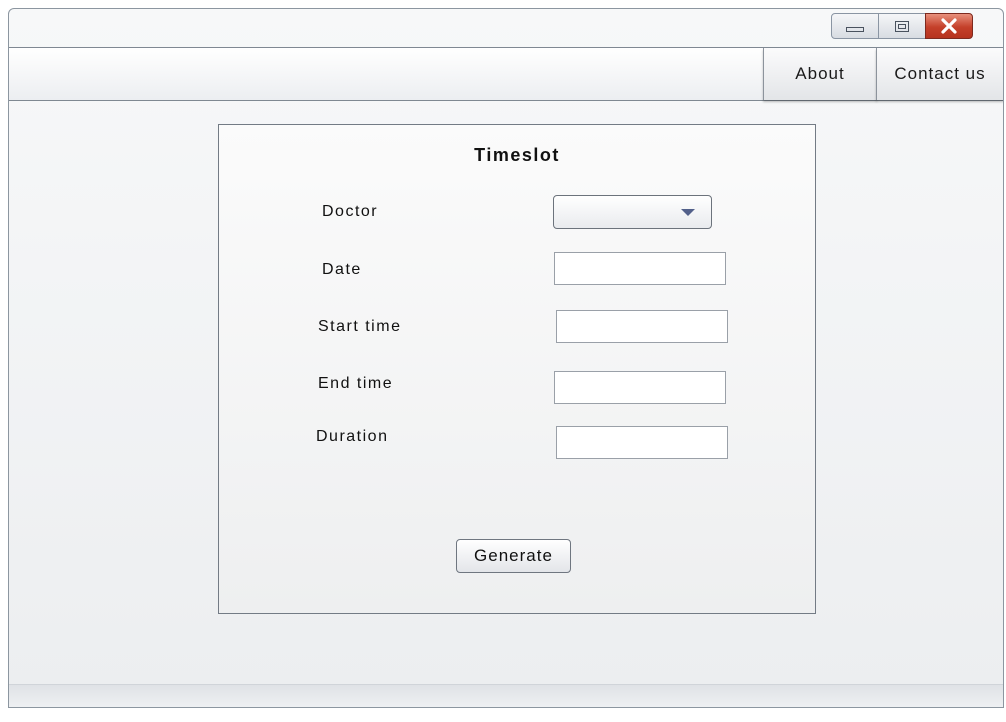 This screenshot has width=1006, height=722. Describe the element at coordinates (356, 383) in the screenshot. I see `end-time-label: End time` at that location.